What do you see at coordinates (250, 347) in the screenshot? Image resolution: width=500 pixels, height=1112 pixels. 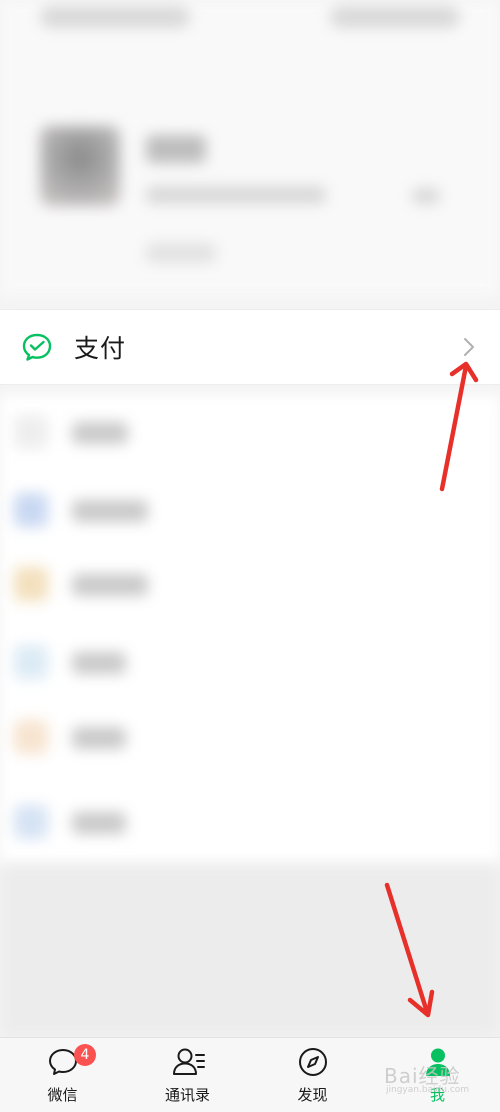 I see `payment-row: 支付` at bounding box center [250, 347].